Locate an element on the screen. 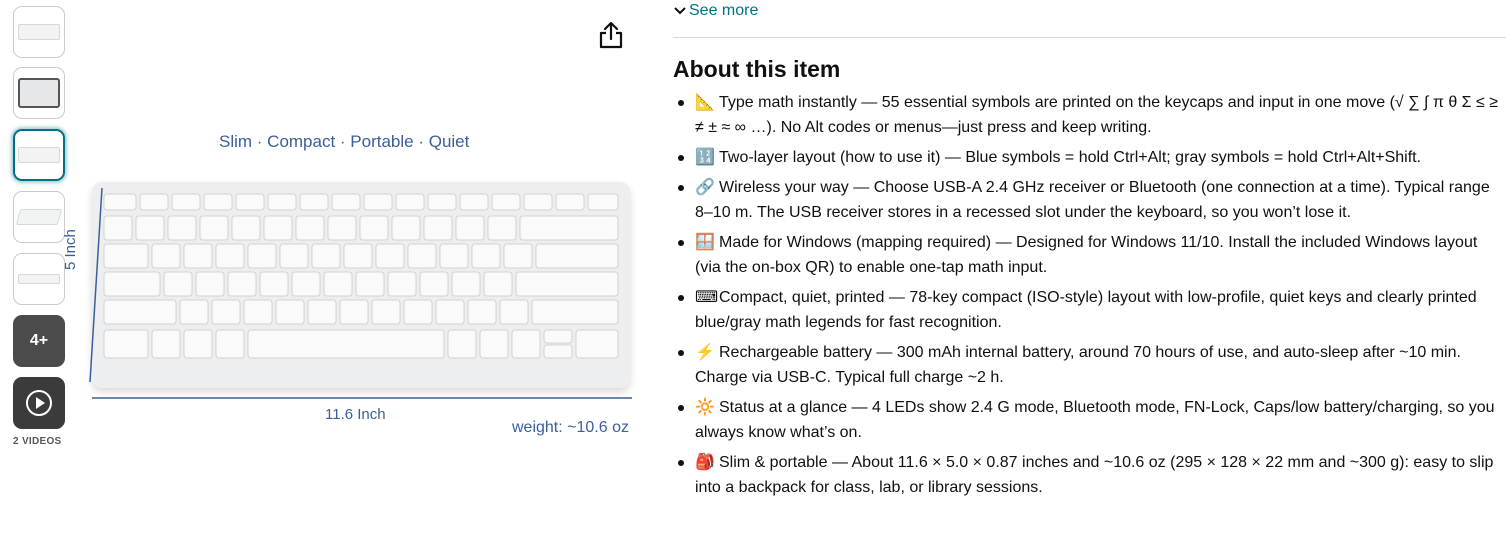 This screenshot has width=1506, height=551. video-thumbnail is located at coordinates (39, 403).